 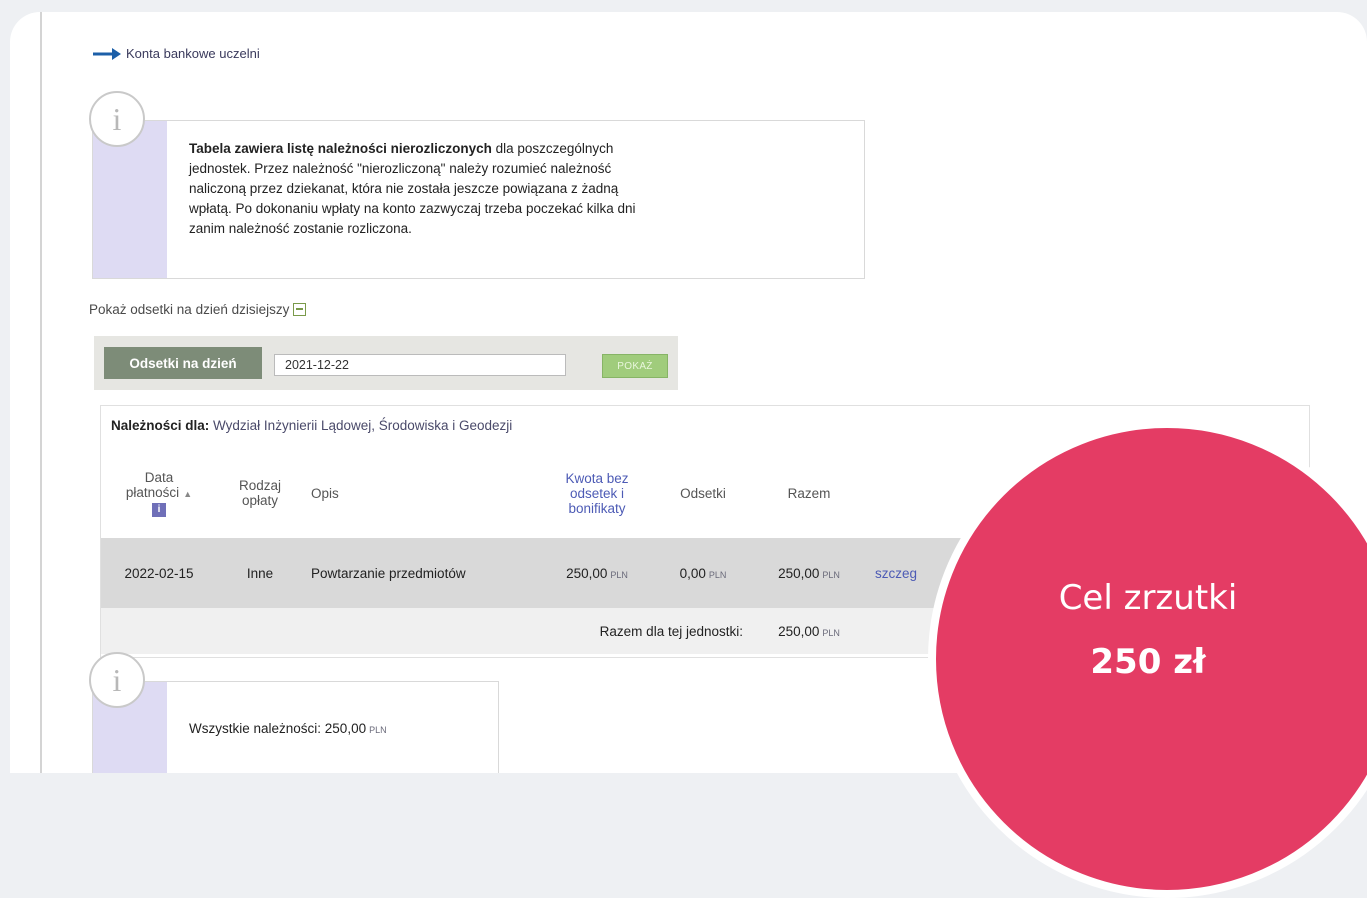 What do you see at coordinates (130, 199) in the screenshot?
I see `info-box-side` at bounding box center [130, 199].